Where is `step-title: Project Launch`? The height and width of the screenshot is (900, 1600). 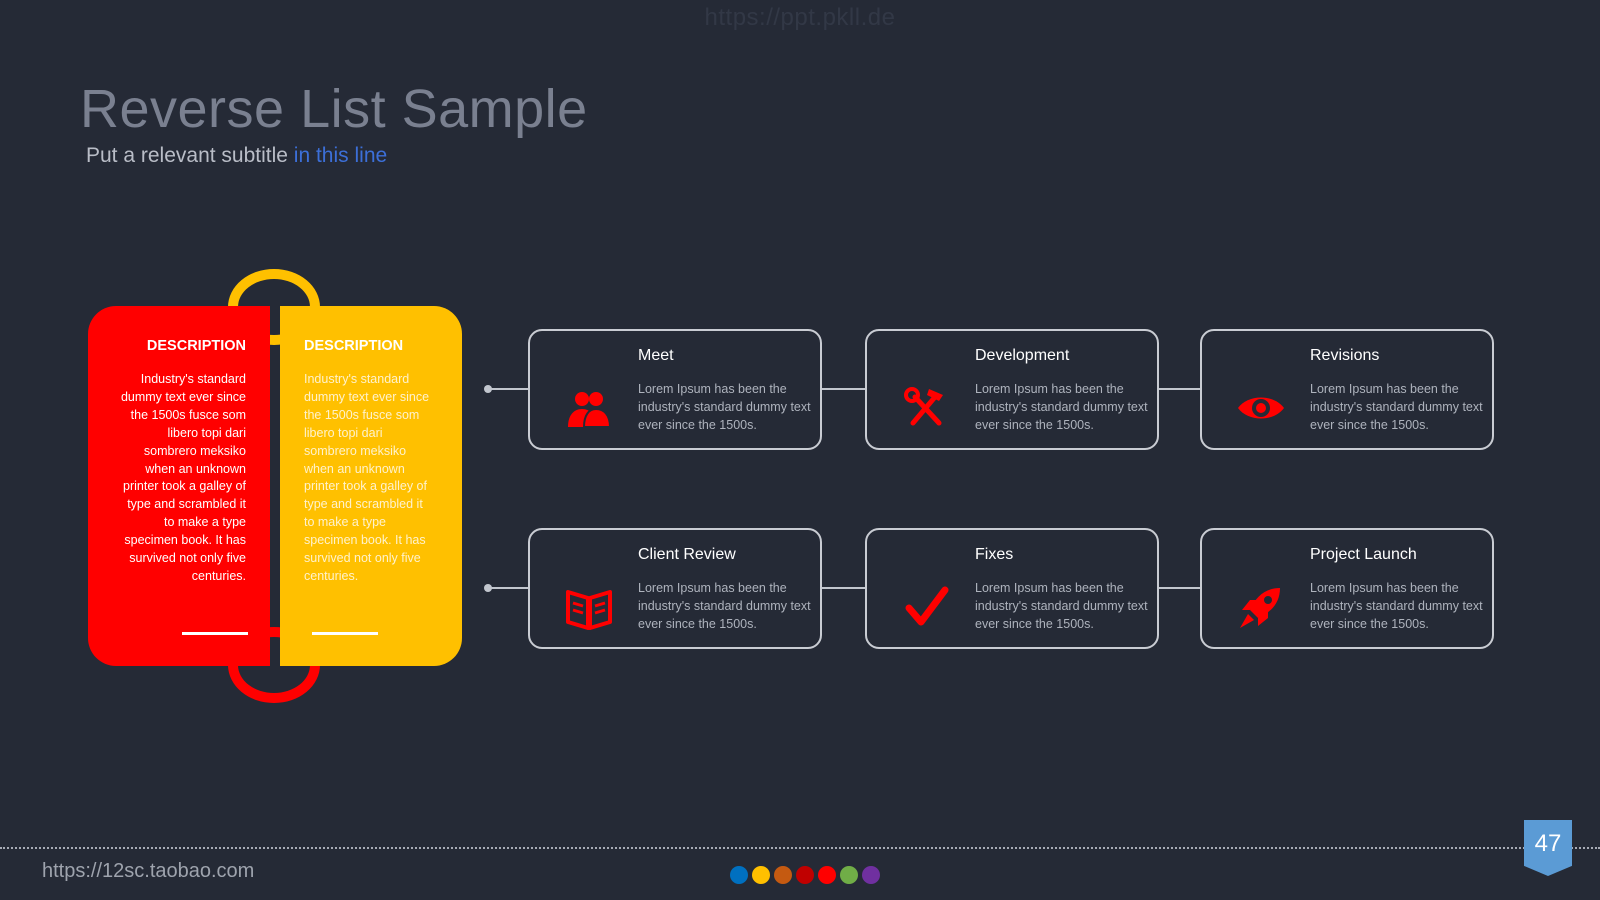
step-title: Project Launch is located at coordinates (1363, 554).